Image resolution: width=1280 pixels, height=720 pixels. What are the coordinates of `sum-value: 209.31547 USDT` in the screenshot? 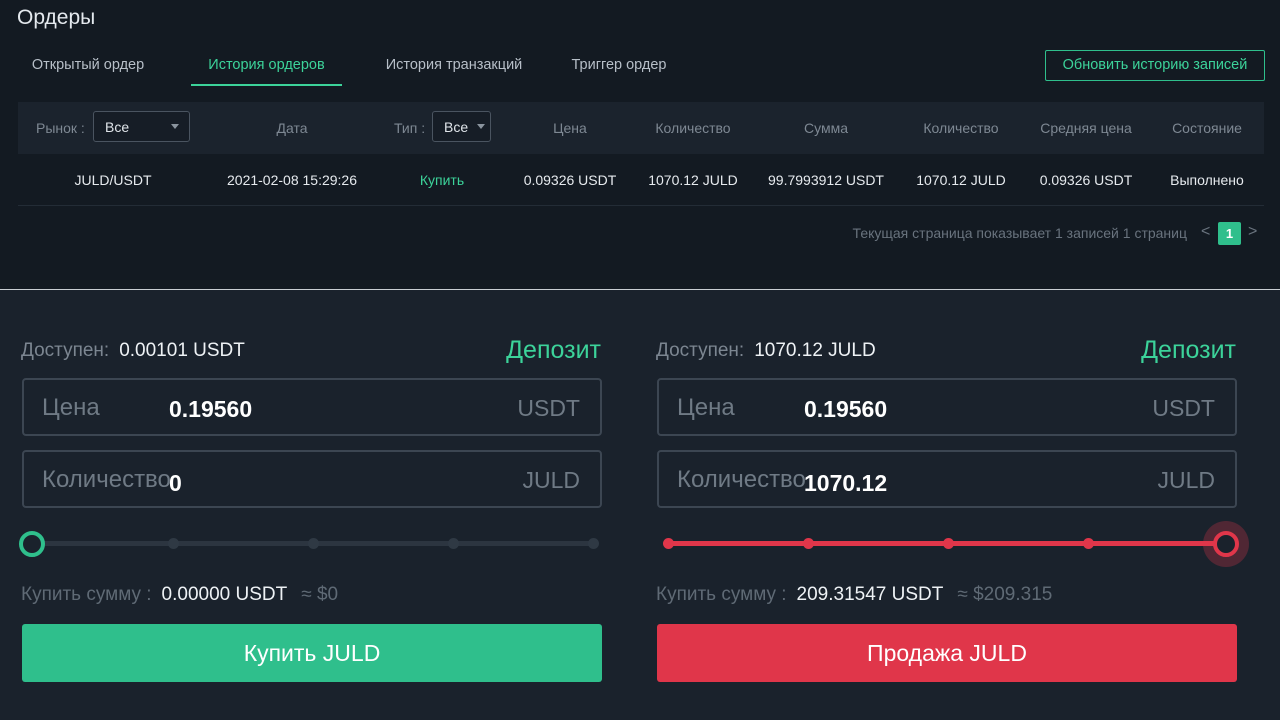 It's located at (870, 594).